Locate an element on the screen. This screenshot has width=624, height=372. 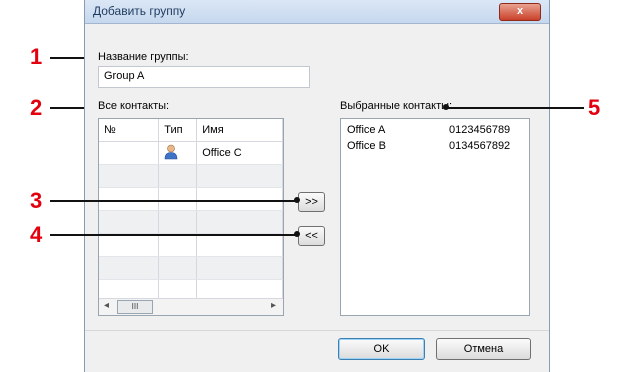
dialog-title: Добавить группу is located at coordinates (139, 11).